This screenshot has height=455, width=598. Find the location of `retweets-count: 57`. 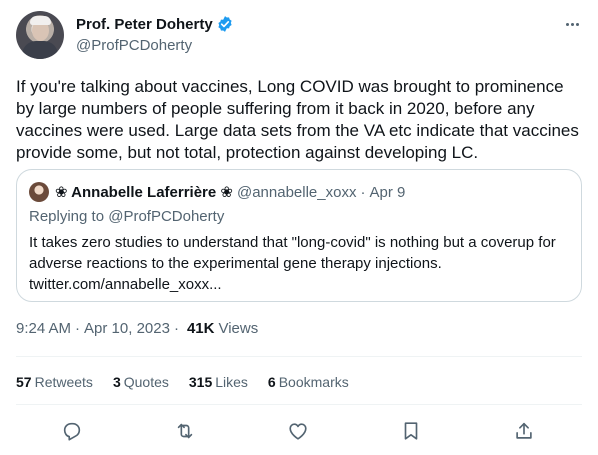

retweets-count: 57 is located at coordinates (24, 382).